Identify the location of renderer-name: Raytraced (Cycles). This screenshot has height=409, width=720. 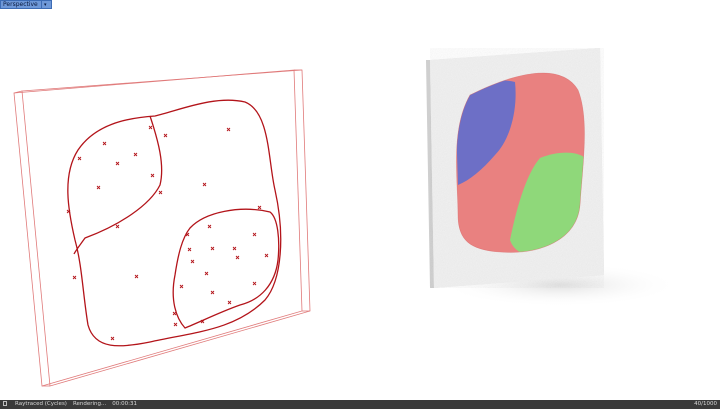
(41, 404).